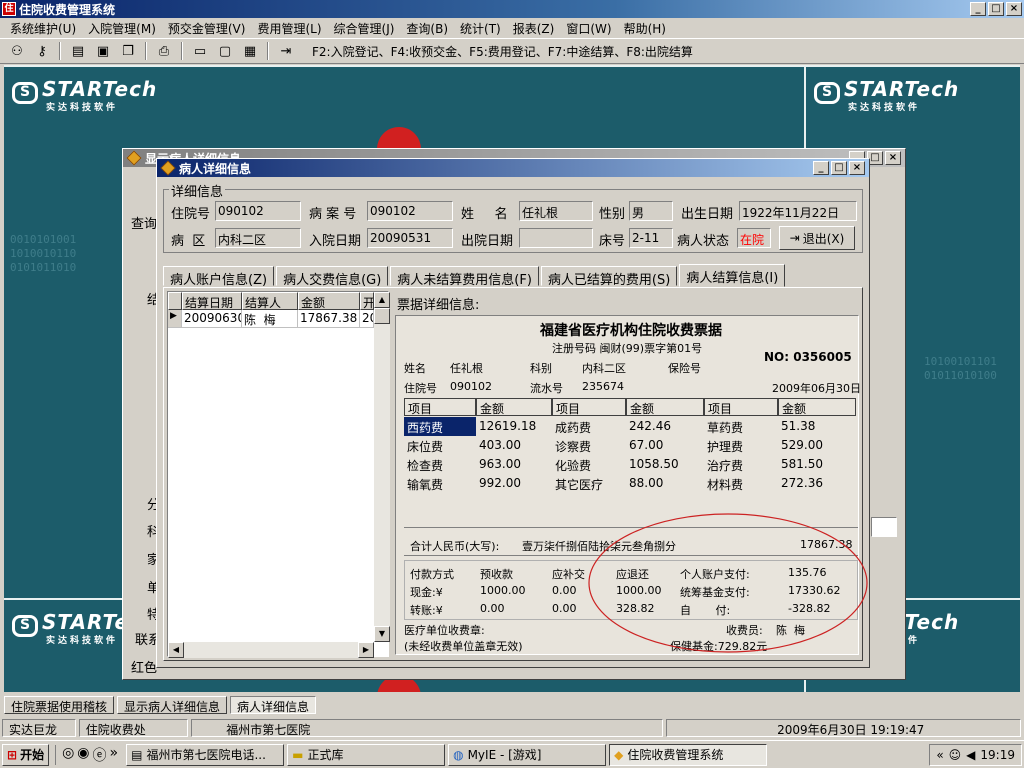  I want to click on volume-icon: ◀, so click(970, 755).